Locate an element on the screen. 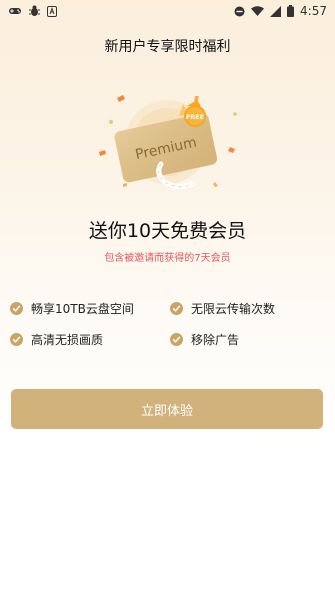 The height and width of the screenshot is (596, 335). page-title: 新用户专享限时福利 is located at coordinates (167, 47).